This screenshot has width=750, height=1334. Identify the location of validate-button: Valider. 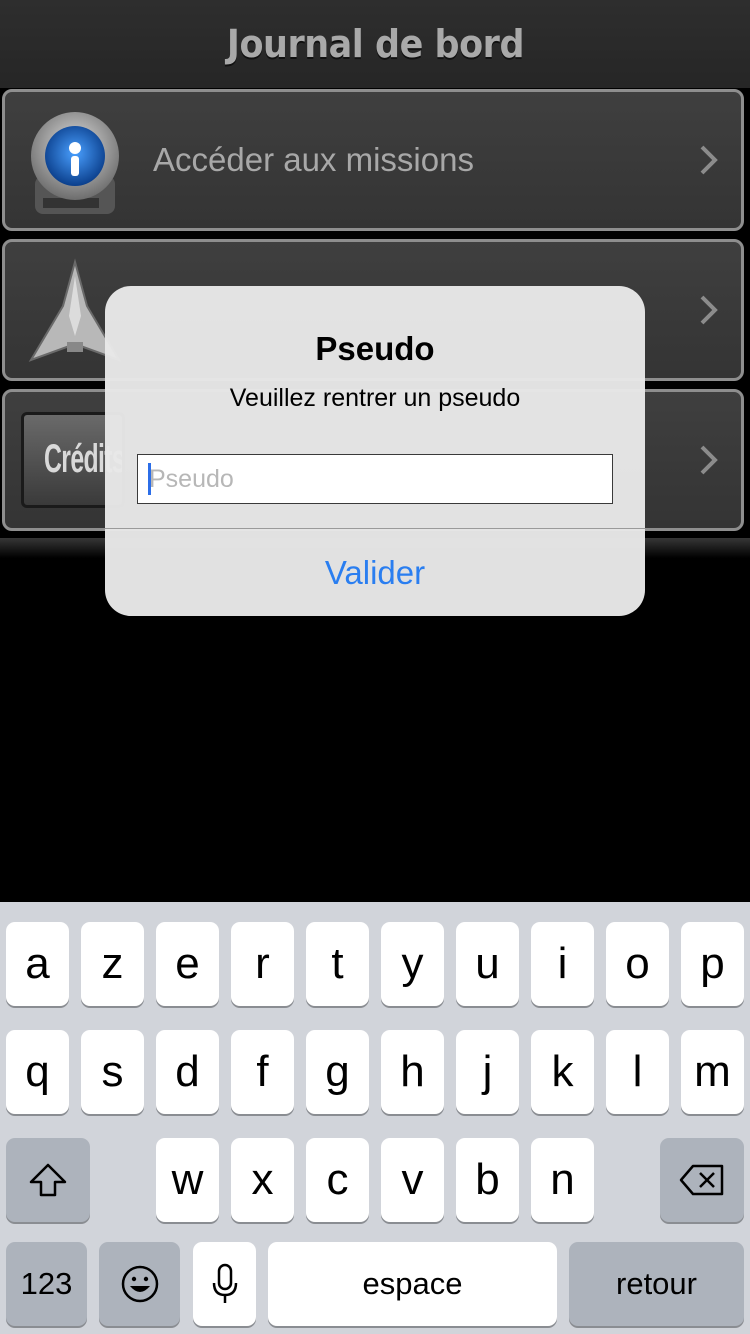
(375, 572).